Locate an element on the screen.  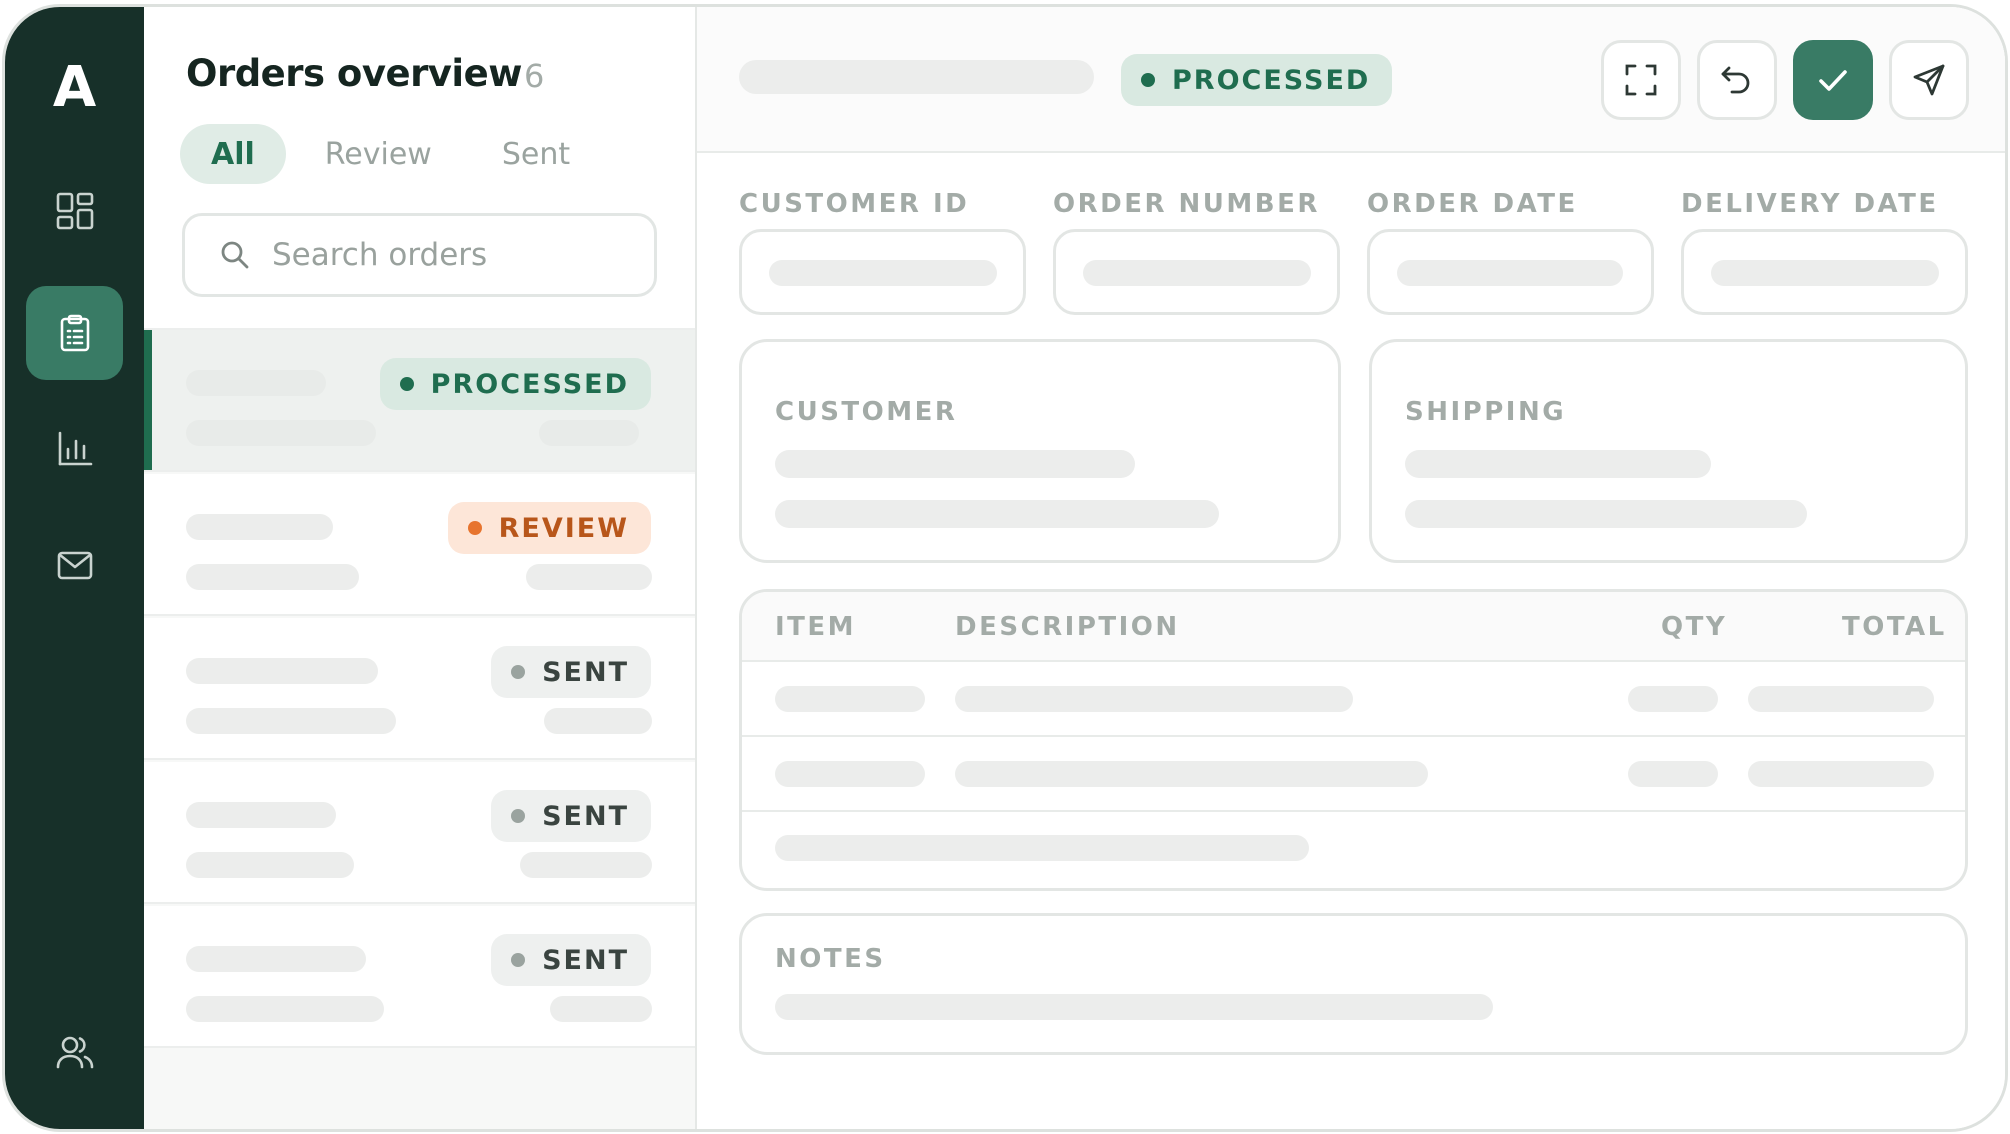
column-header-item: ITEM is located at coordinates (816, 627).